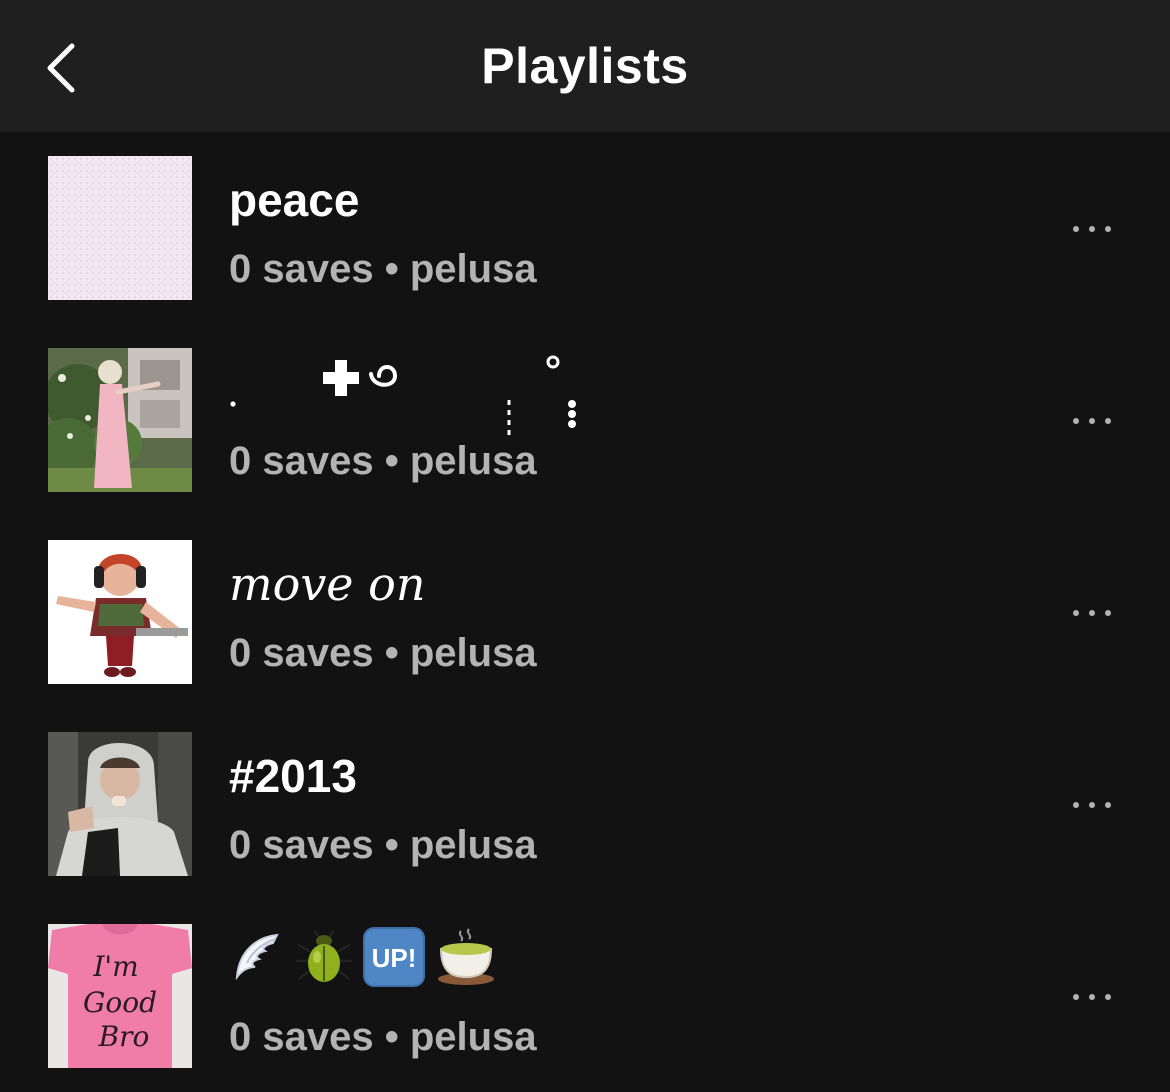  Describe the element at coordinates (466, 963) in the screenshot. I see `tea-icon` at that location.